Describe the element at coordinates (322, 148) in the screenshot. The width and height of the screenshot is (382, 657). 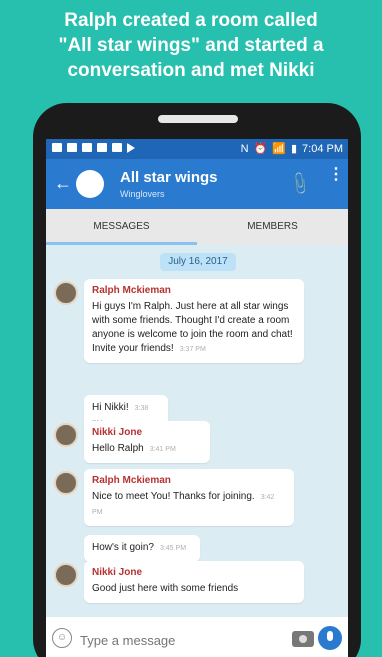
I see `status-time: 7:04 PM` at that location.